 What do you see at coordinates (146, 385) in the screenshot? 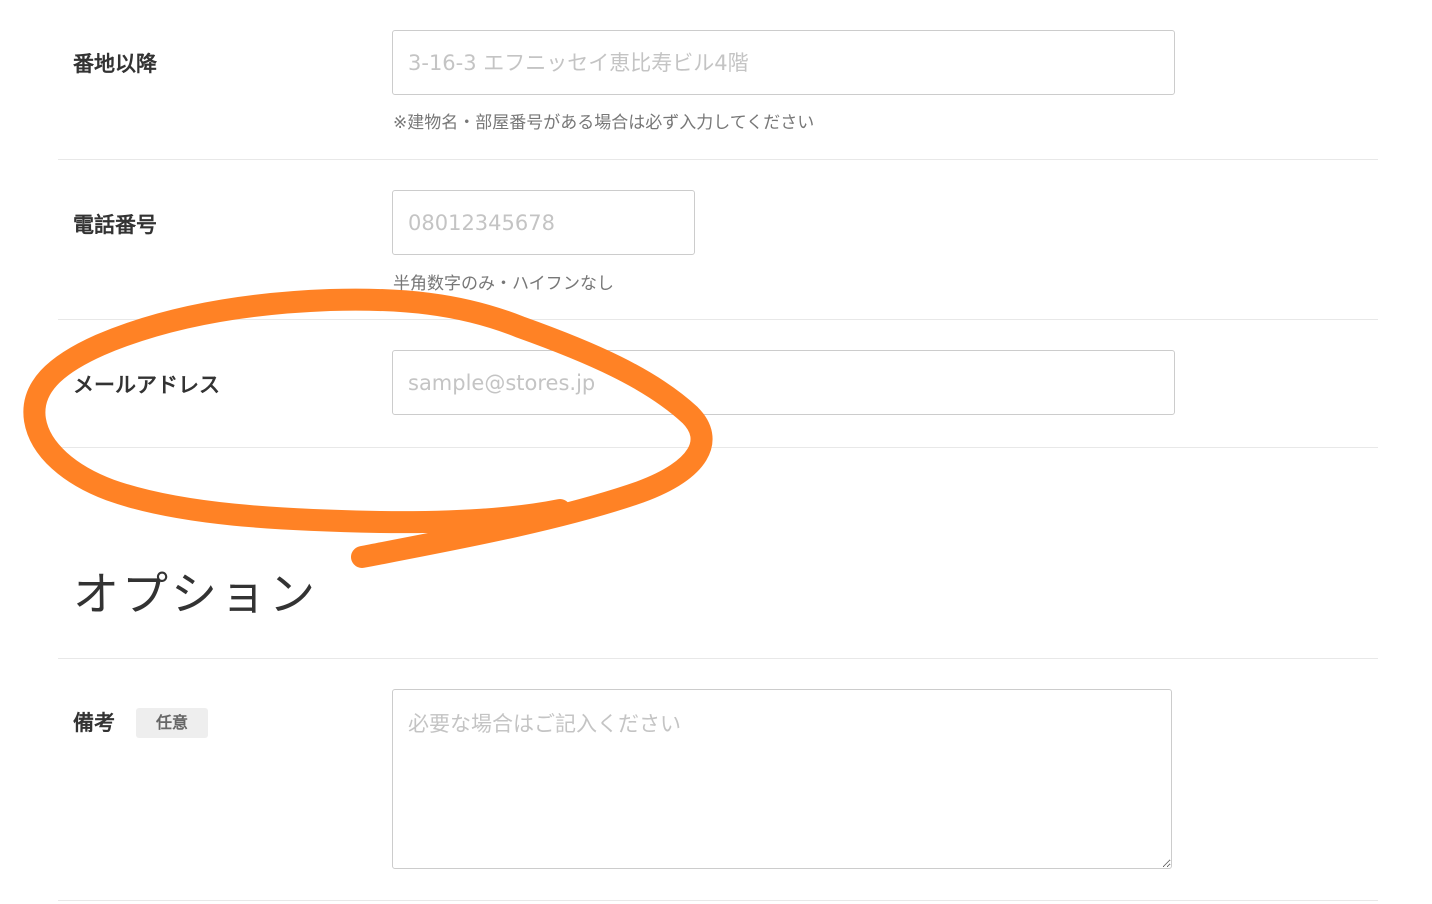
I see `email-label: メールアドレス` at bounding box center [146, 385].